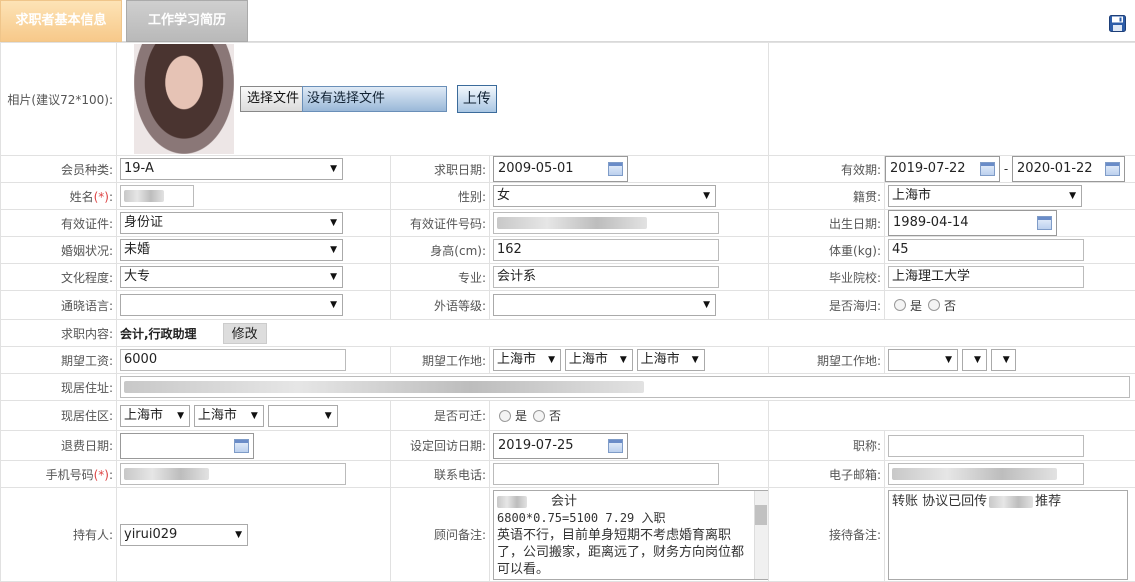  What do you see at coordinates (560, 169) in the screenshot?
I see `apply-date-field: 2009-05-01` at bounding box center [560, 169].